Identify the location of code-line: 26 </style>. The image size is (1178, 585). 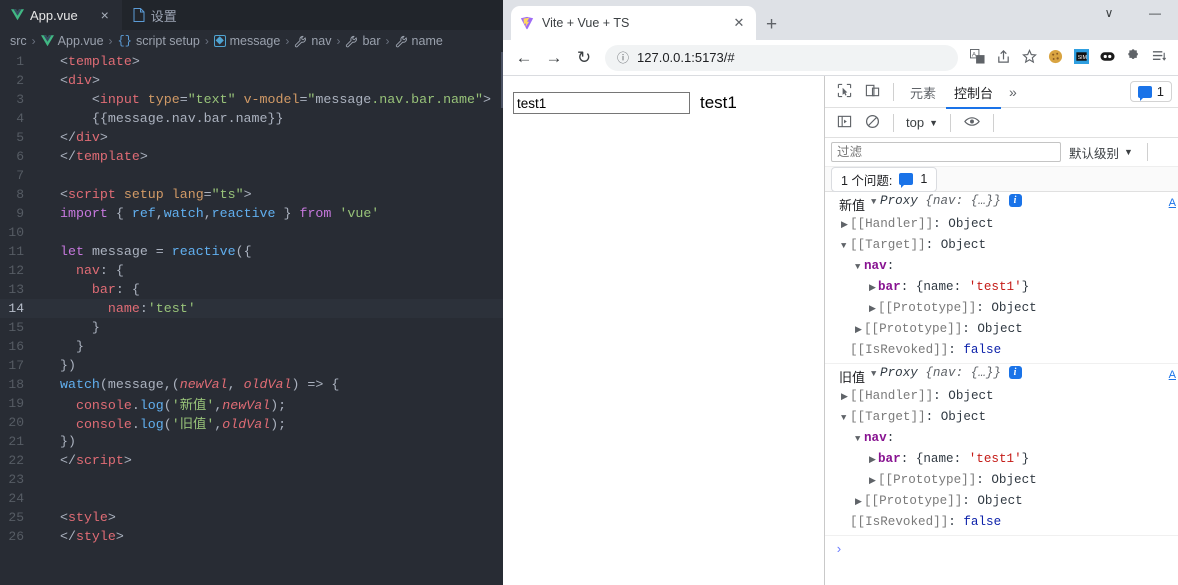
(251, 536).